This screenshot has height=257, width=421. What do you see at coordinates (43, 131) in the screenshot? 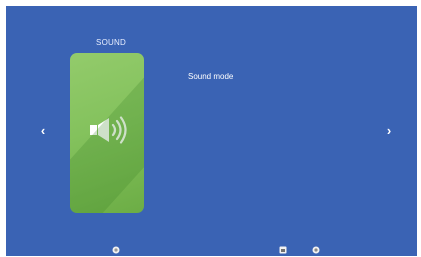
I see `chevron-left-icon: ‹` at bounding box center [43, 131].